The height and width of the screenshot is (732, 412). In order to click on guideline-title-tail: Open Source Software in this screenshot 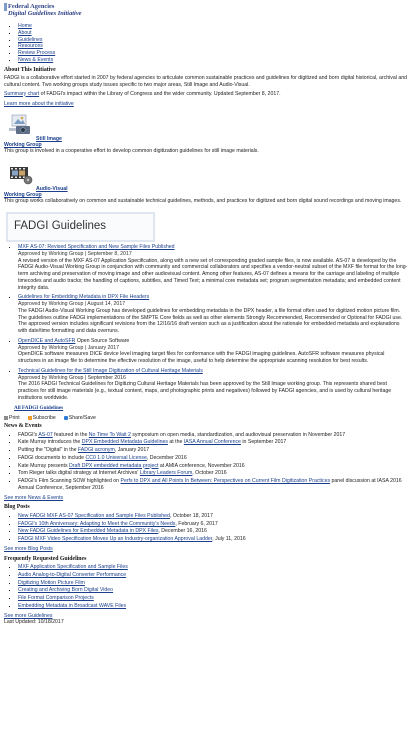, I will do `click(102, 340)`.